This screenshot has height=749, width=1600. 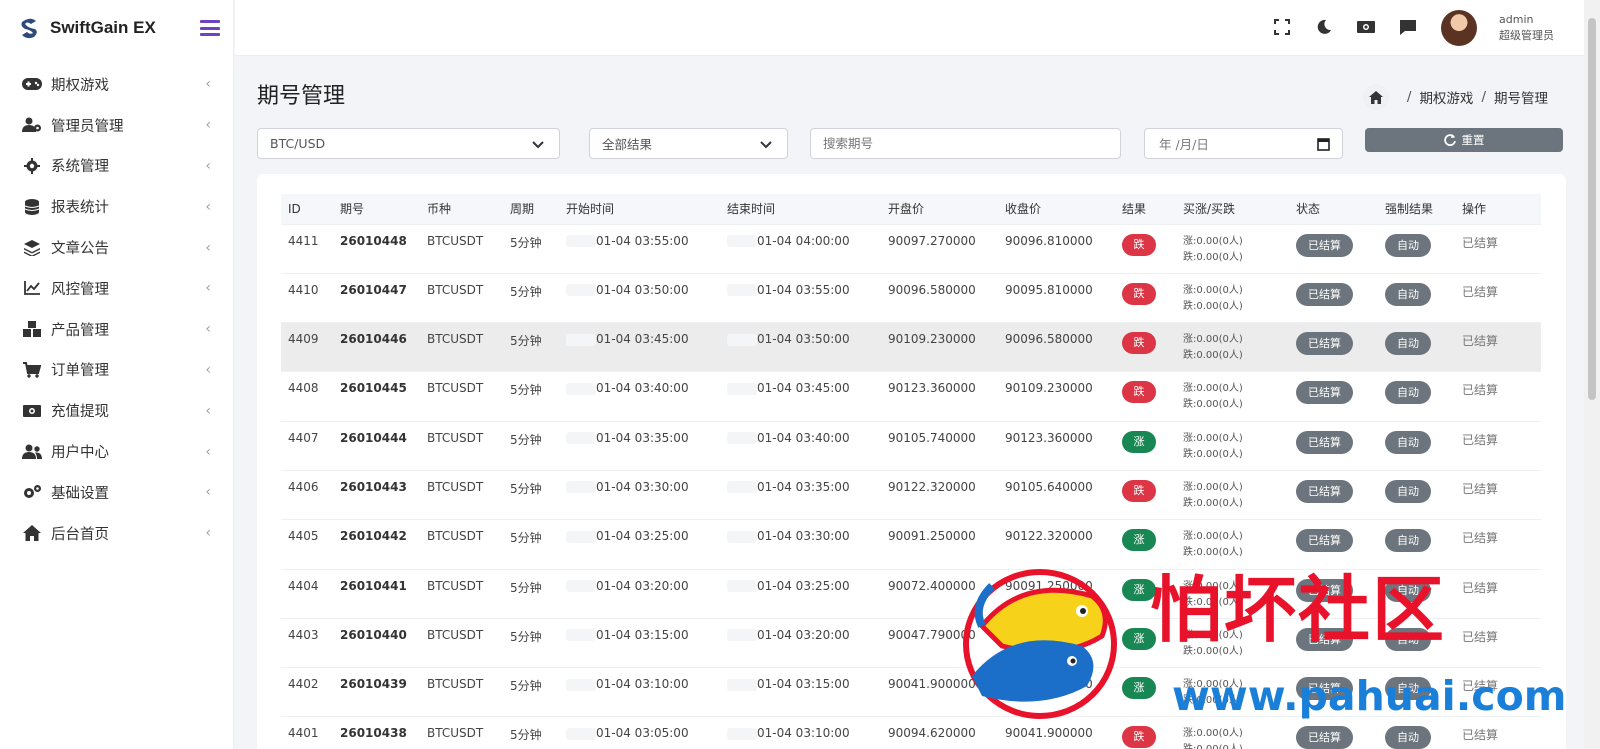 I want to click on end-time-text: 01-04 03:25:00, so click(x=803, y=585).